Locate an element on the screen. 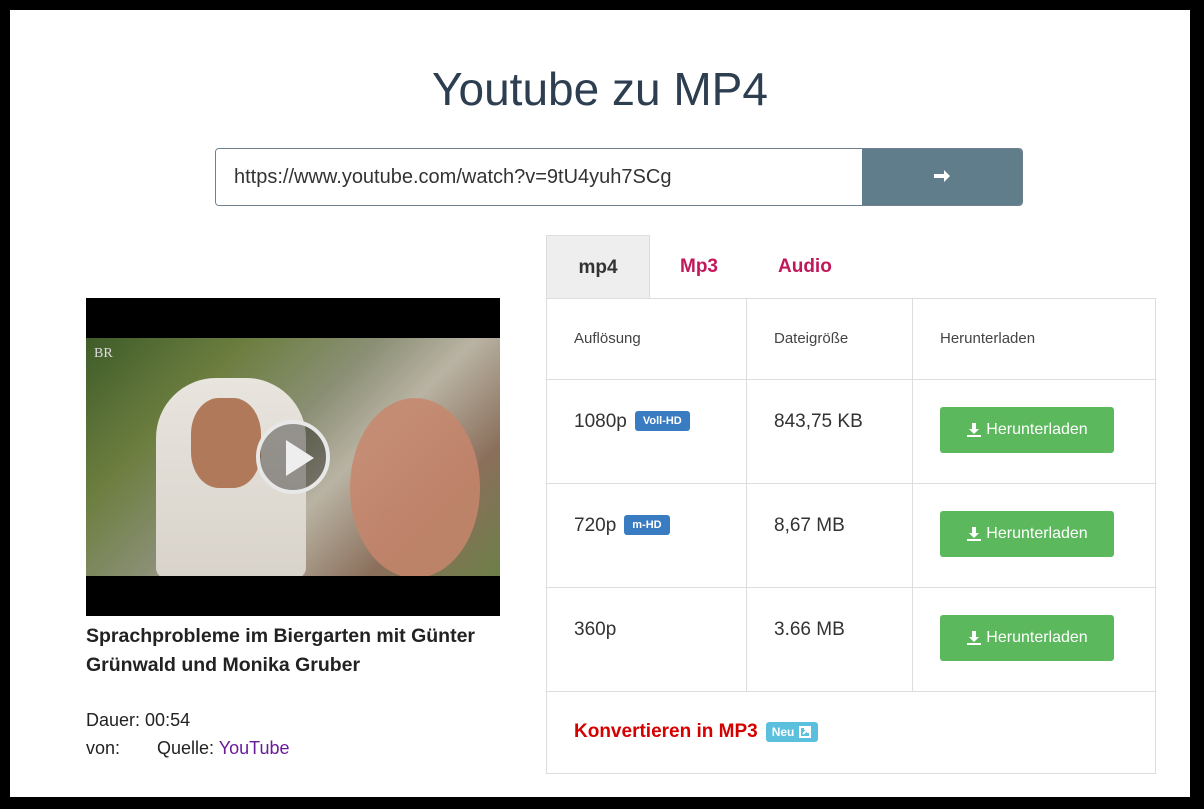 The image size is (1204, 809). filesize-cell: 8,67 MB is located at coordinates (830, 535).